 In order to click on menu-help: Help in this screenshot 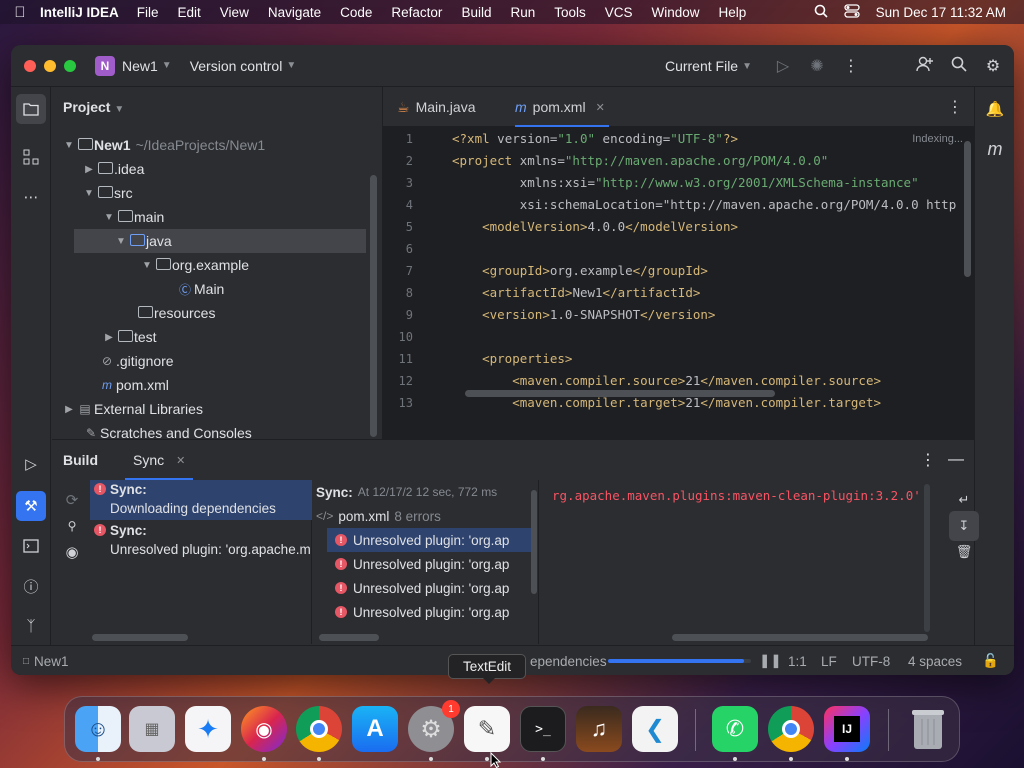, I will do `click(733, 12)`.